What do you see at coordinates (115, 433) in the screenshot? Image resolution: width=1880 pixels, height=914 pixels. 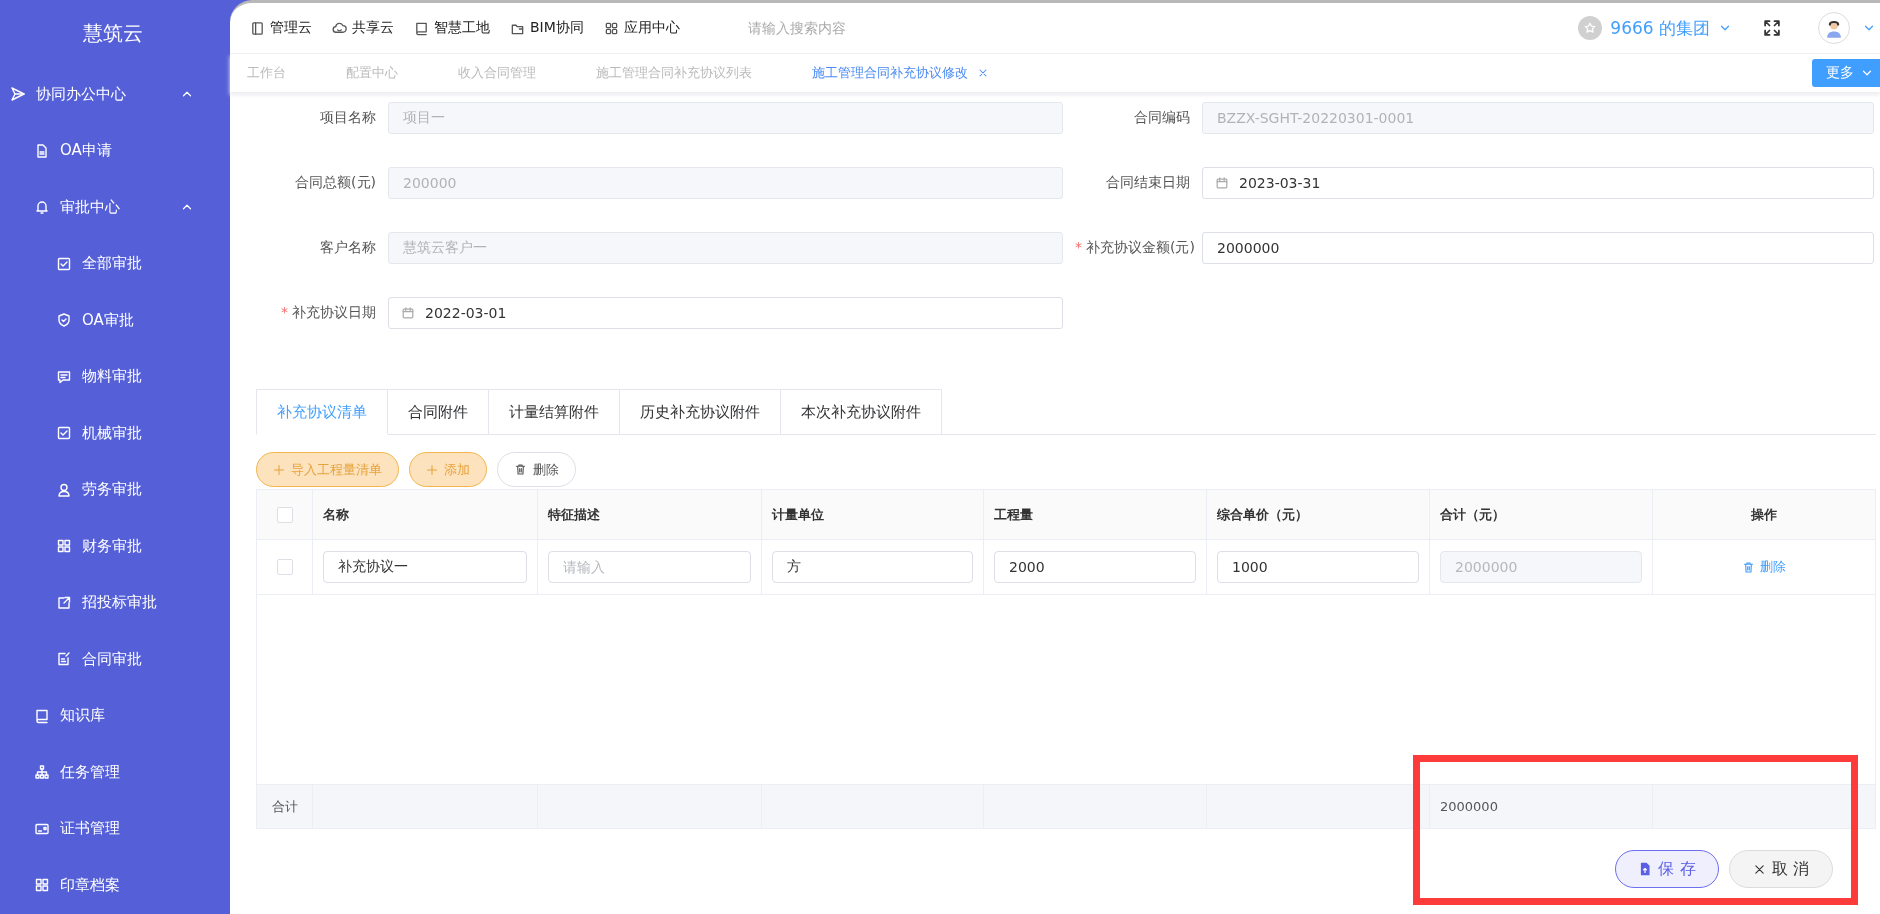 I see `sidebar-item: 机械审批` at bounding box center [115, 433].